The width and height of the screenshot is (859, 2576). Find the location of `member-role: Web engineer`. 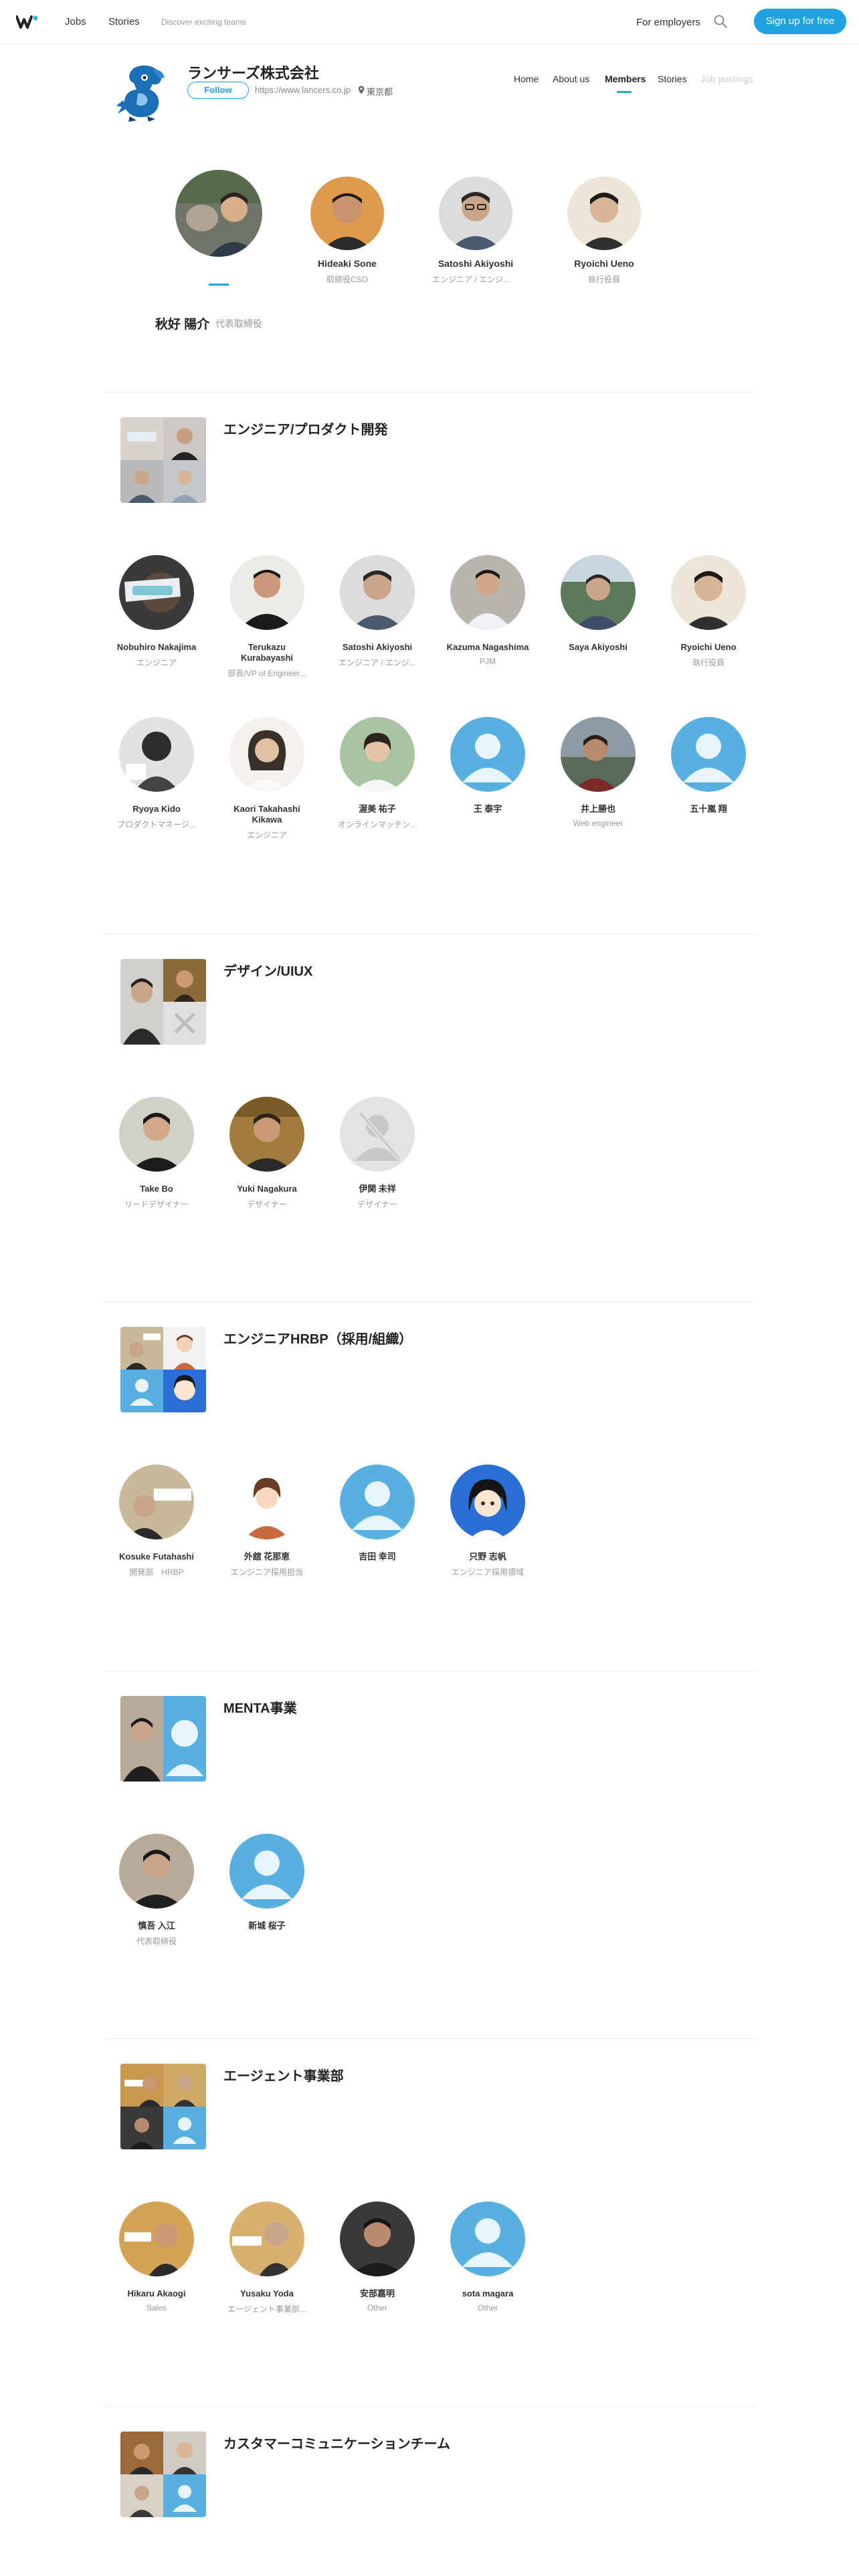

member-role: Web engineer is located at coordinates (598, 823).